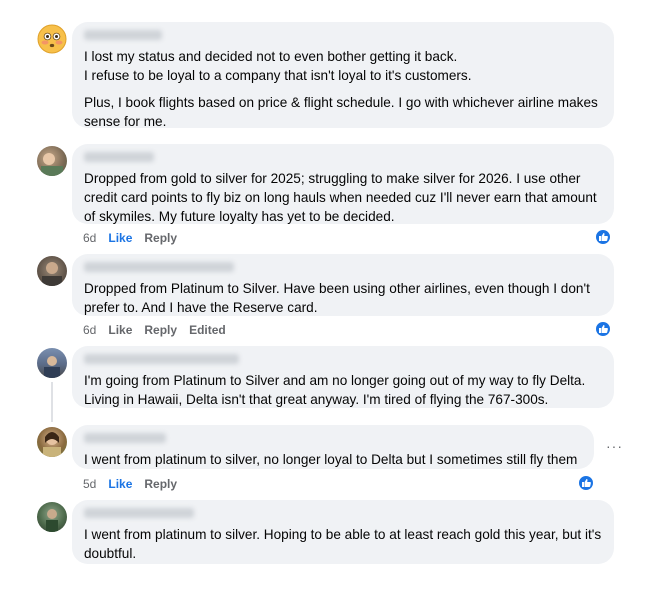  What do you see at coordinates (52, 39) in the screenshot?
I see `flushed-face-icon` at bounding box center [52, 39].